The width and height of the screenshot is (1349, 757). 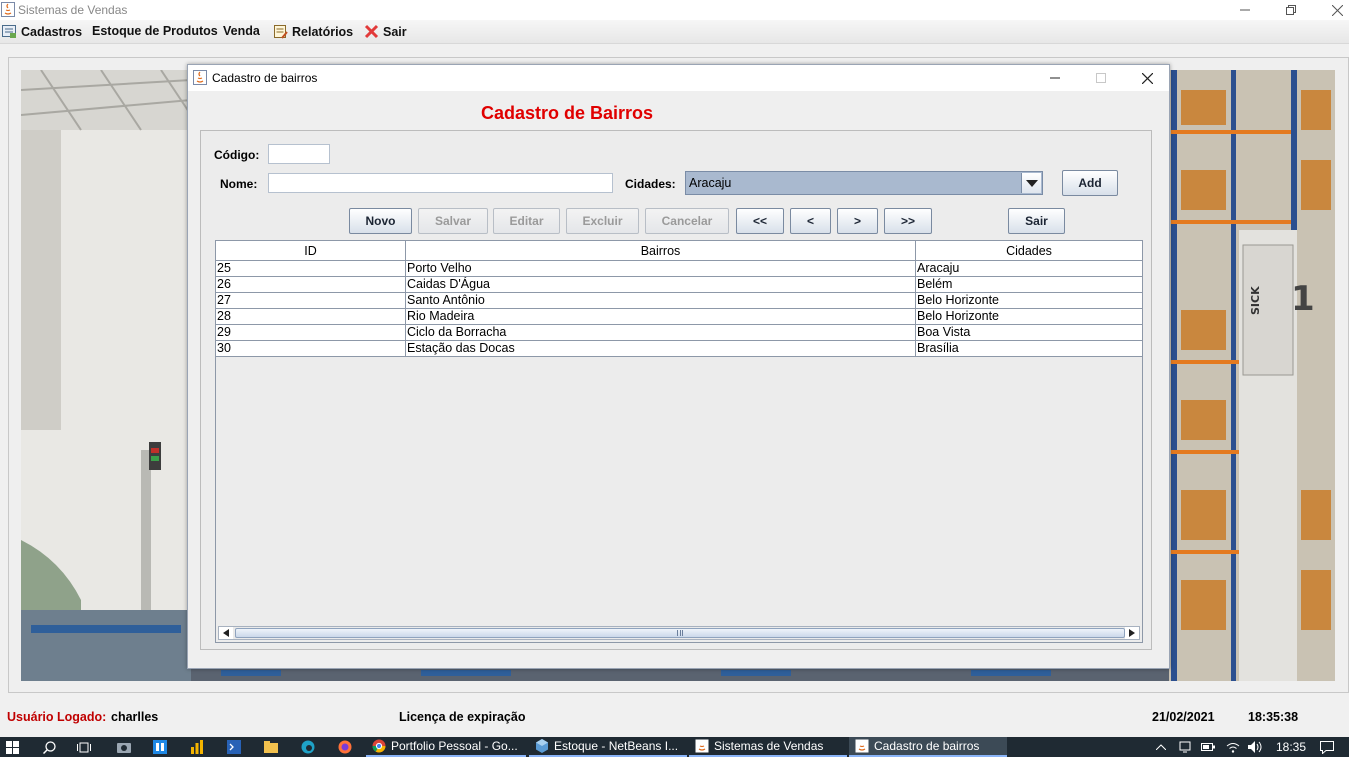 I want to click on maximize-button, so click(x=1101, y=78).